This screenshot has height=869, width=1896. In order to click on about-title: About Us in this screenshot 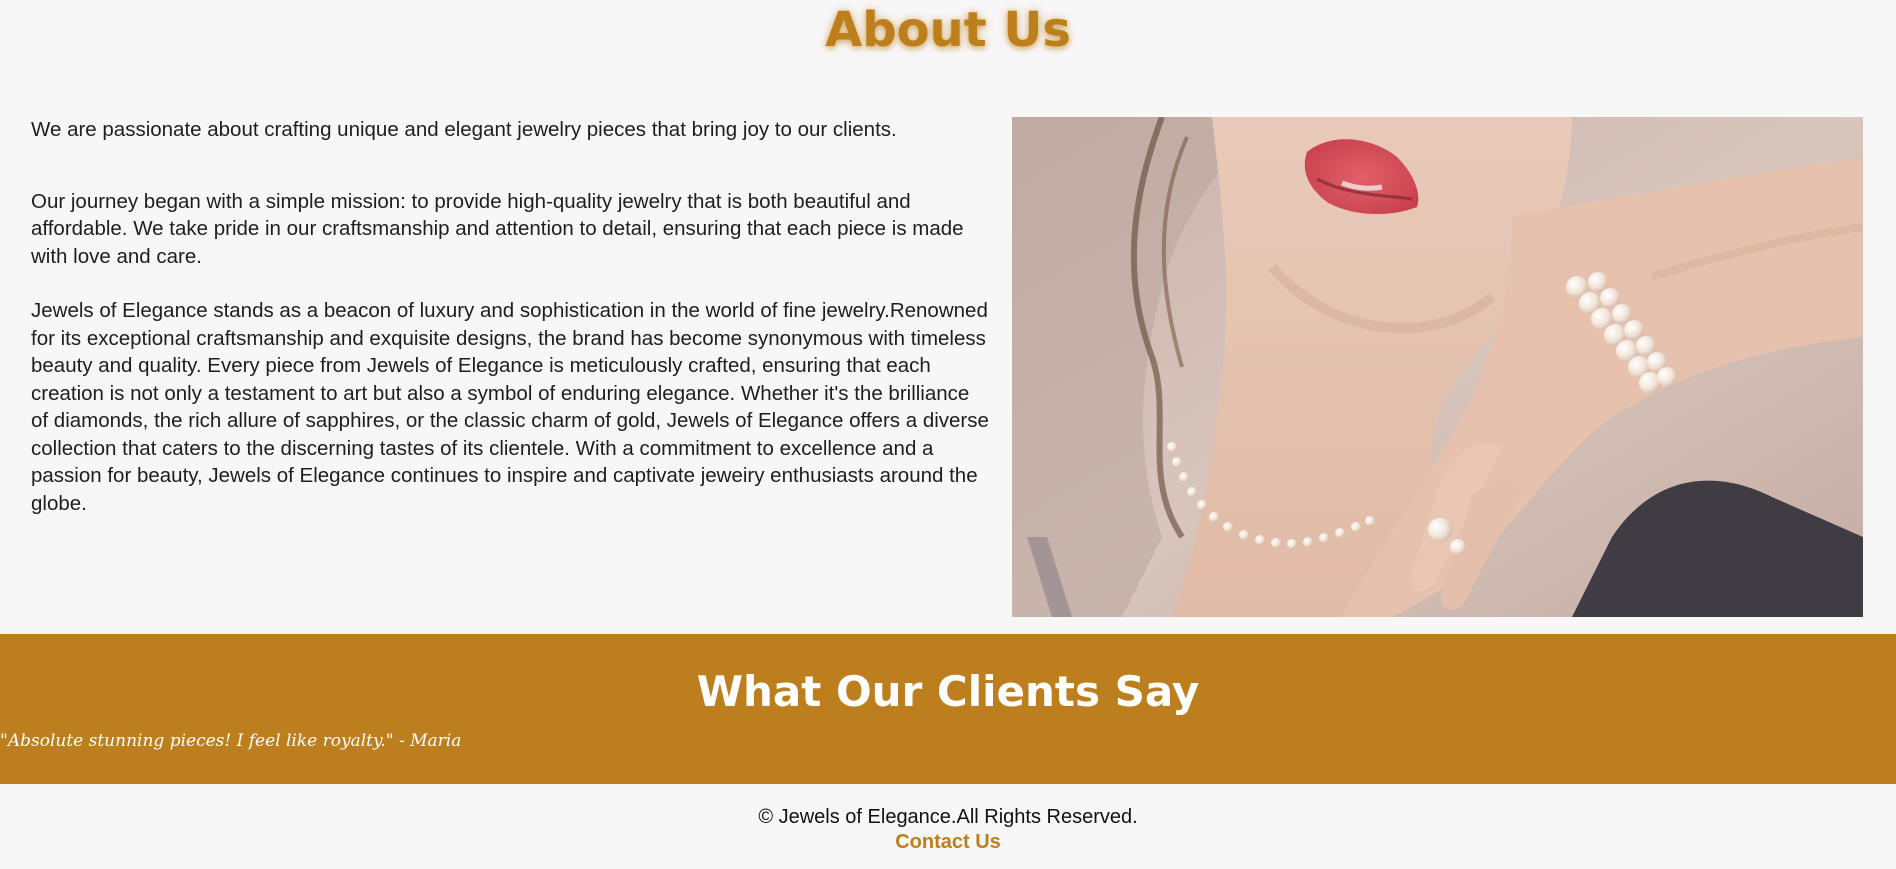, I will do `click(948, 30)`.